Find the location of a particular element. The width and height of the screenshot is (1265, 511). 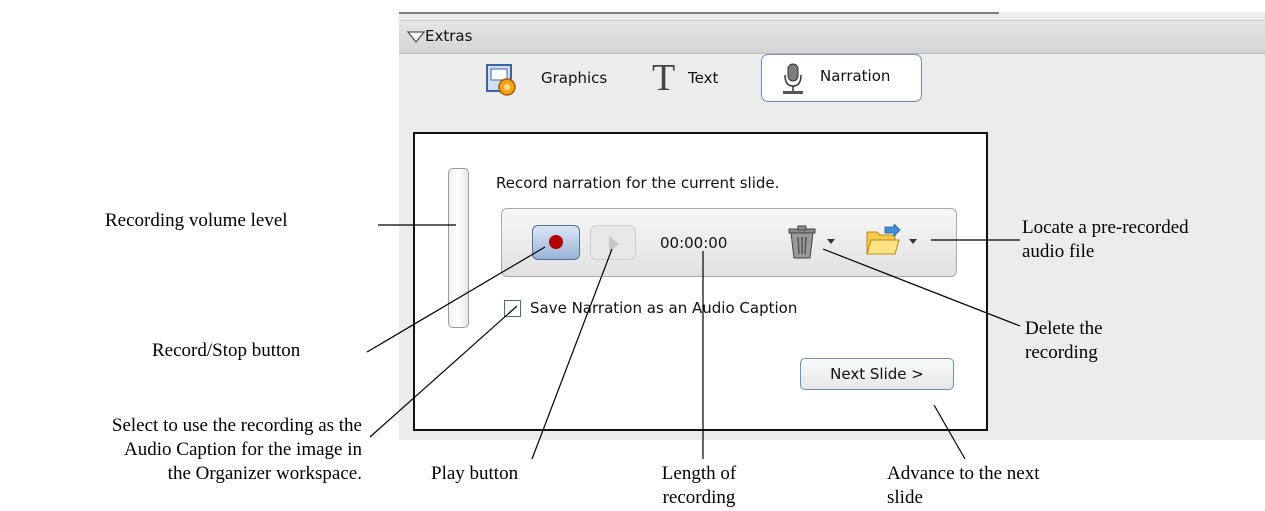

leader-line-play is located at coordinates (572, 354).